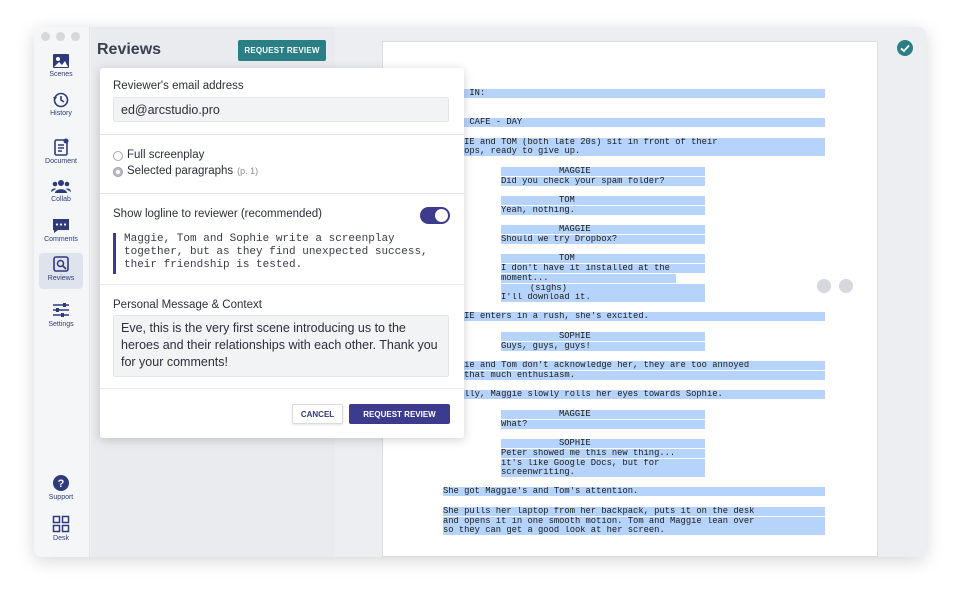  I want to click on script-line-heading: INT. CAFE - DAY, so click(634, 122).